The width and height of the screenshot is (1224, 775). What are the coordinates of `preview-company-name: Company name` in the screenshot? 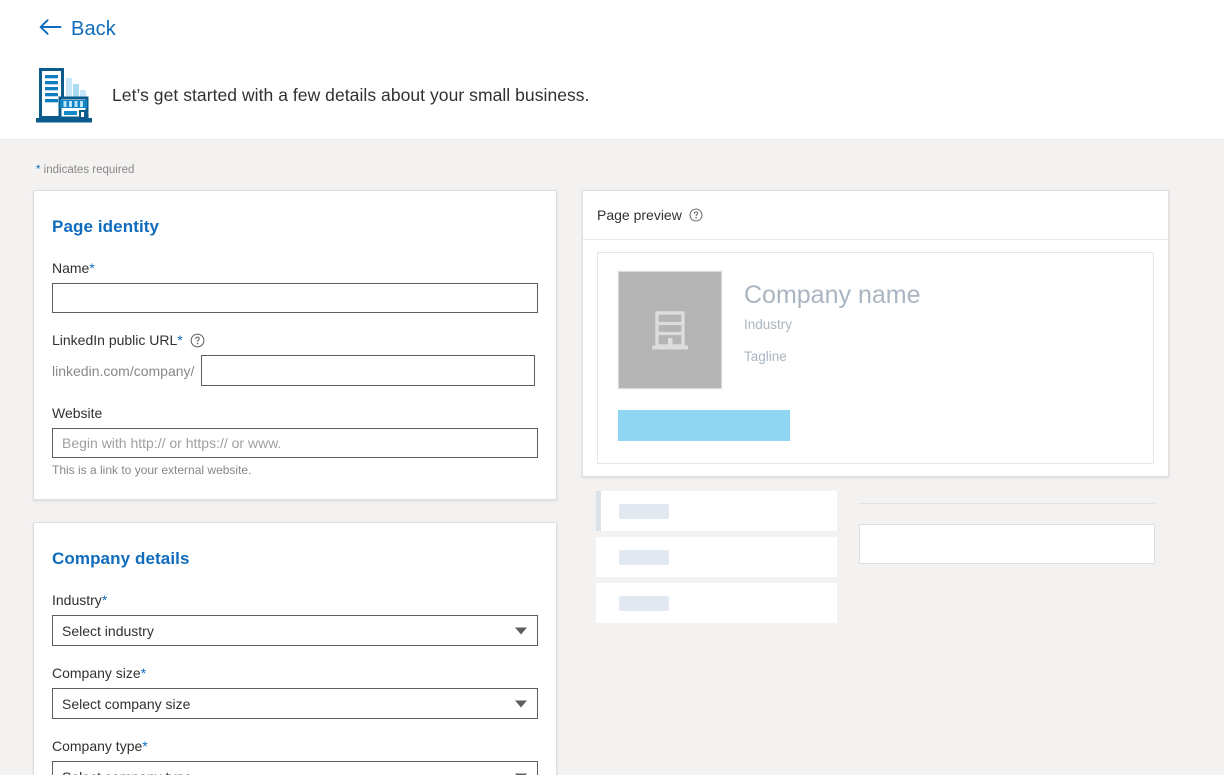 It's located at (832, 295).